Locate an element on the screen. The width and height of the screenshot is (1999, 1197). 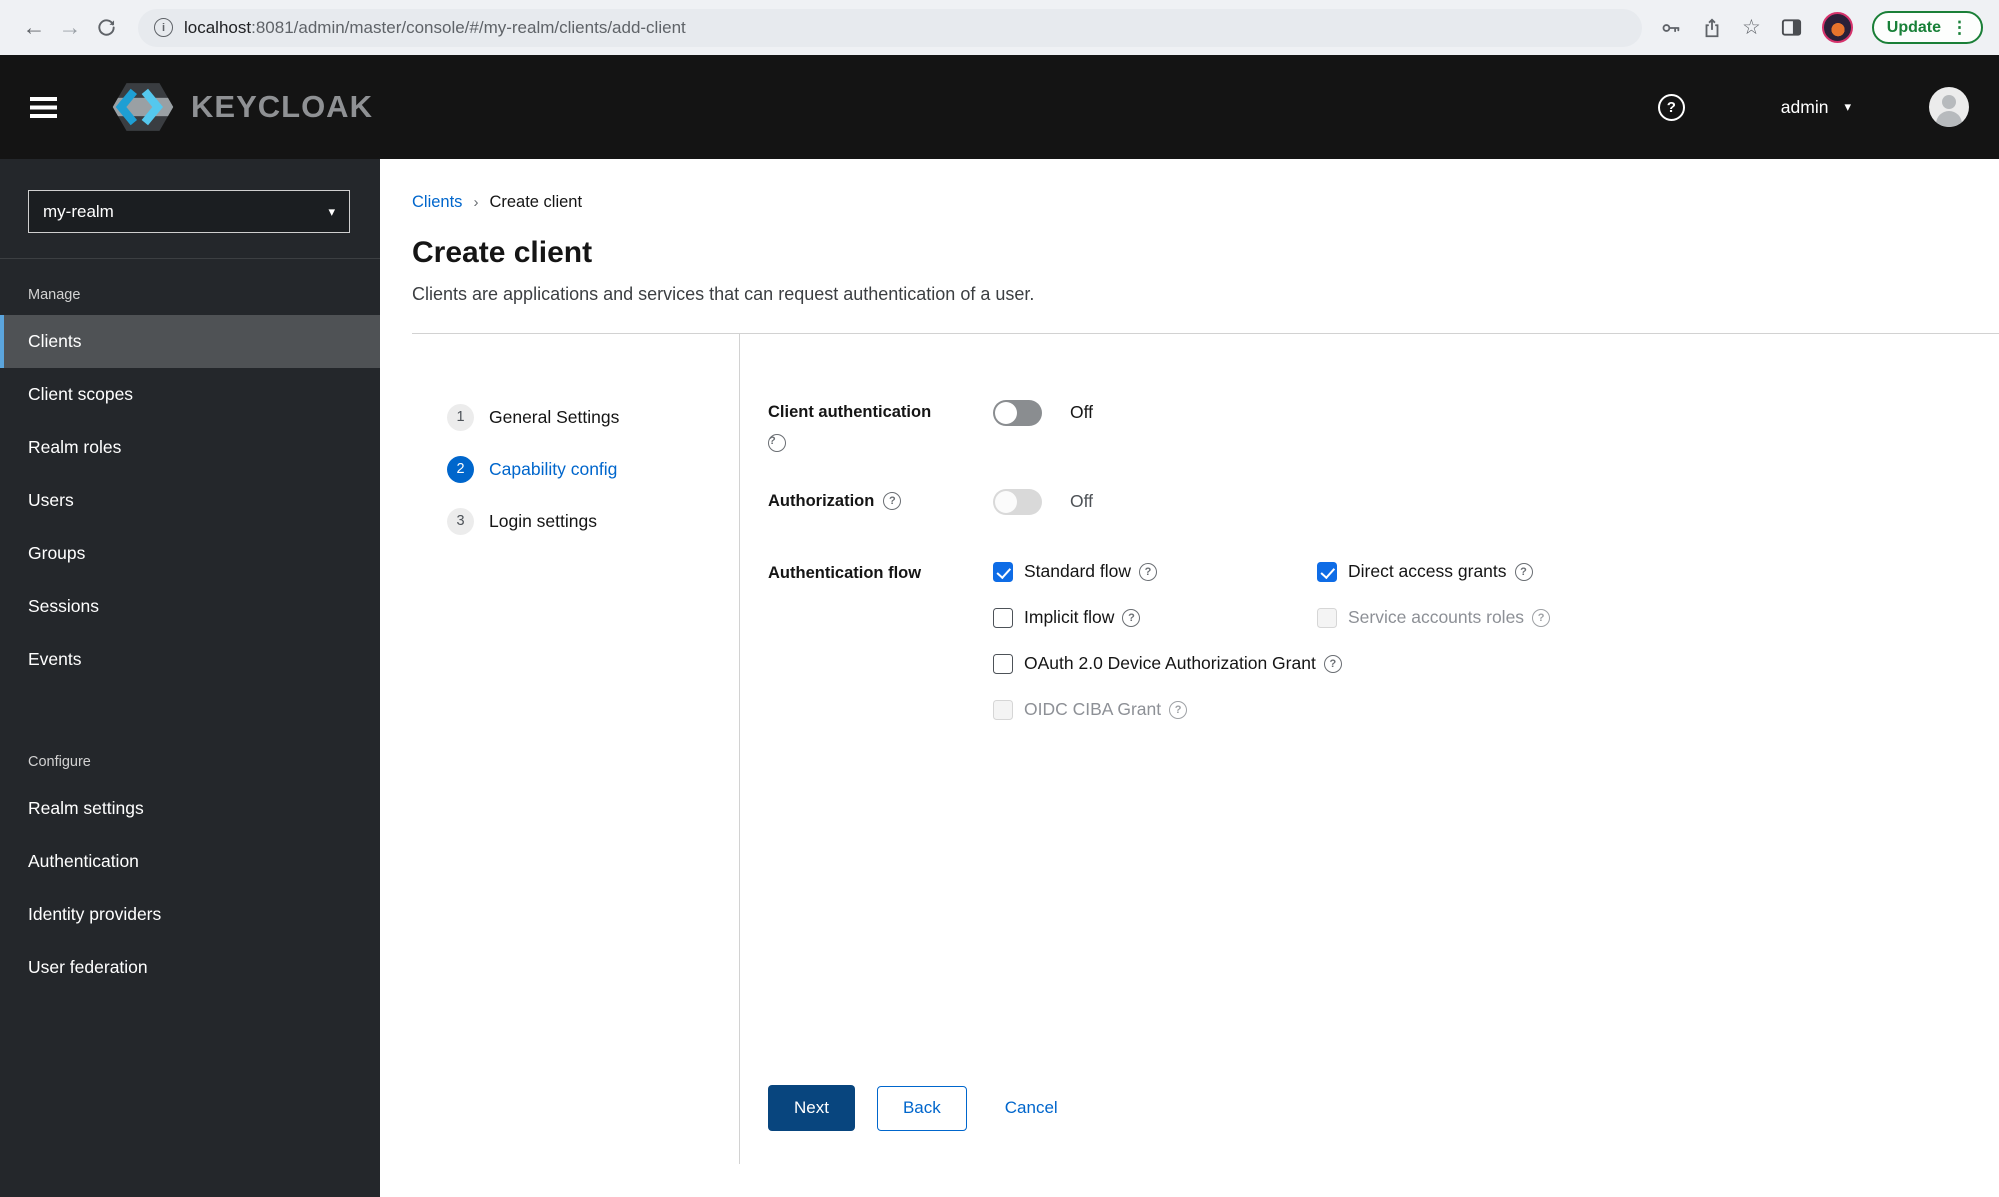
checkbox-standard-flow: Standard flow ? is located at coordinates (1155, 571).